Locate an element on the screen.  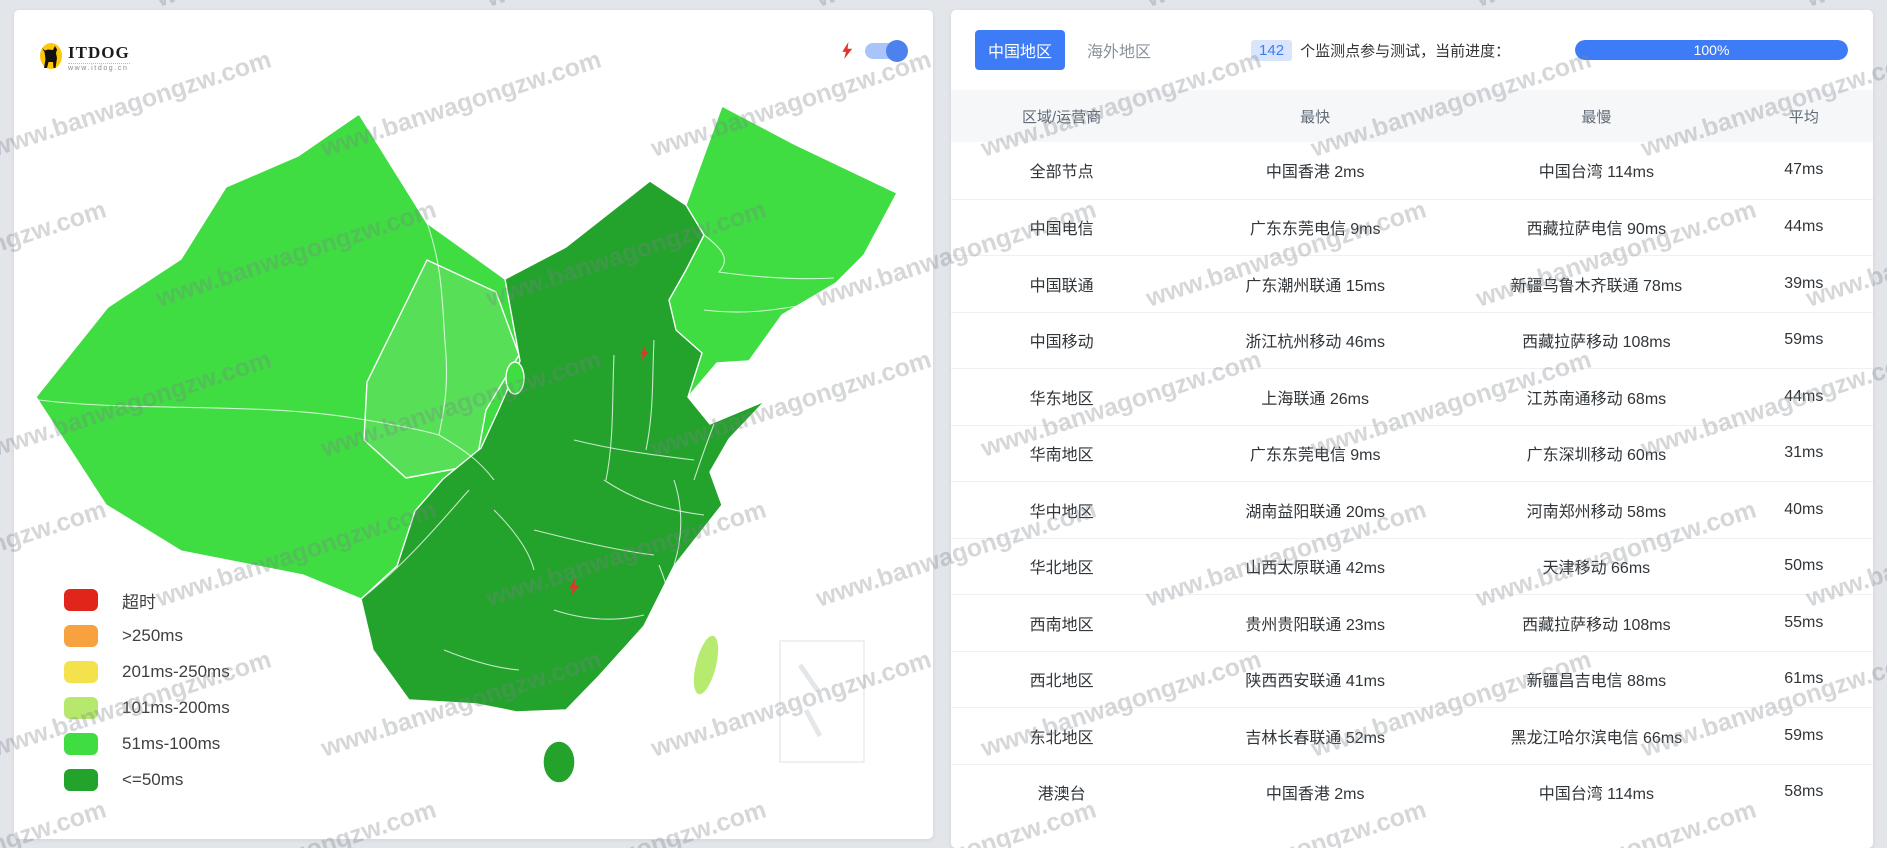
table-cell: 天津移动 66ms is located at coordinates (1596, 569).